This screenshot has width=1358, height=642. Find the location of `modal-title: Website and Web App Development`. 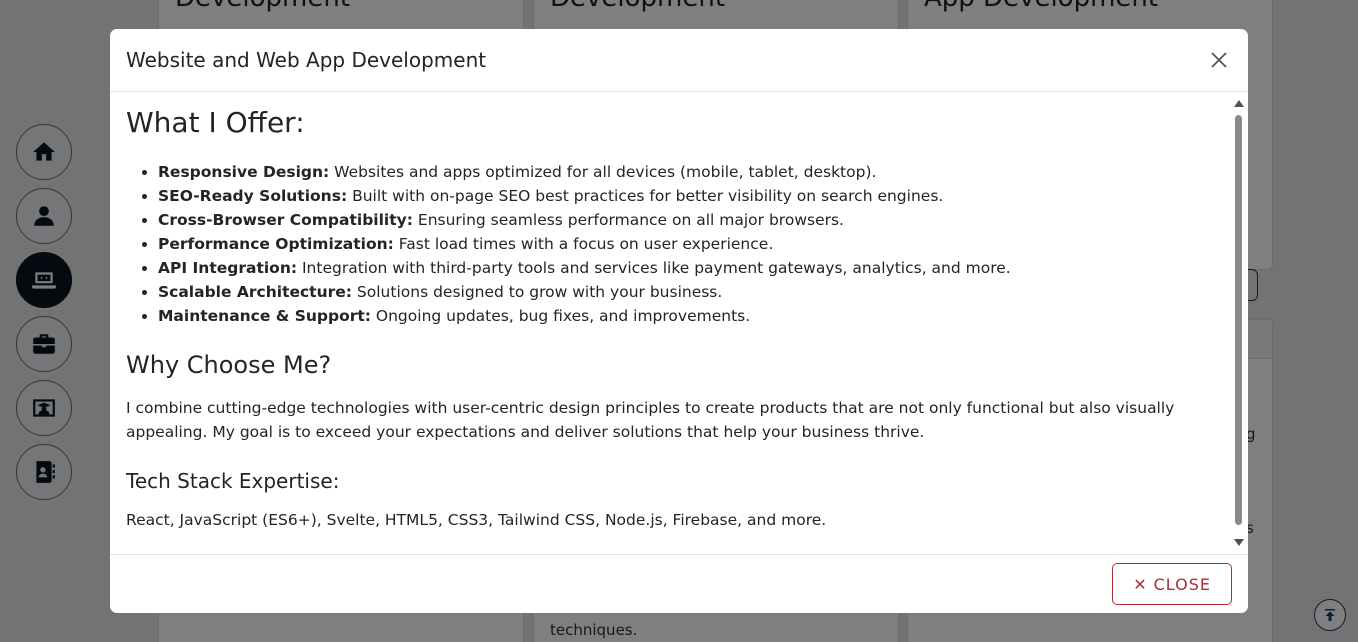

modal-title: Website and Web App Development is located at coordinates (306, 60).